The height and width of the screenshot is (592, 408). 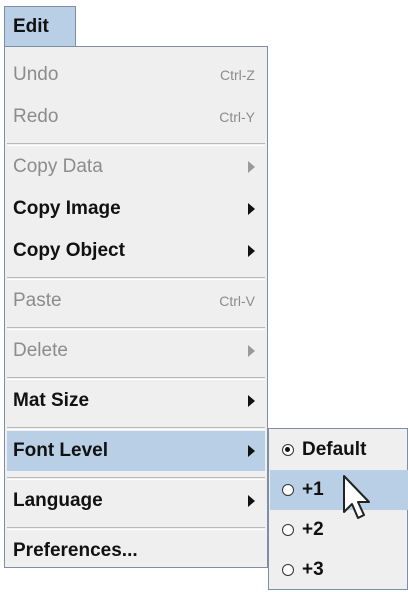 I want to click on menu-item-label: Language, so click(x=58, y=500).